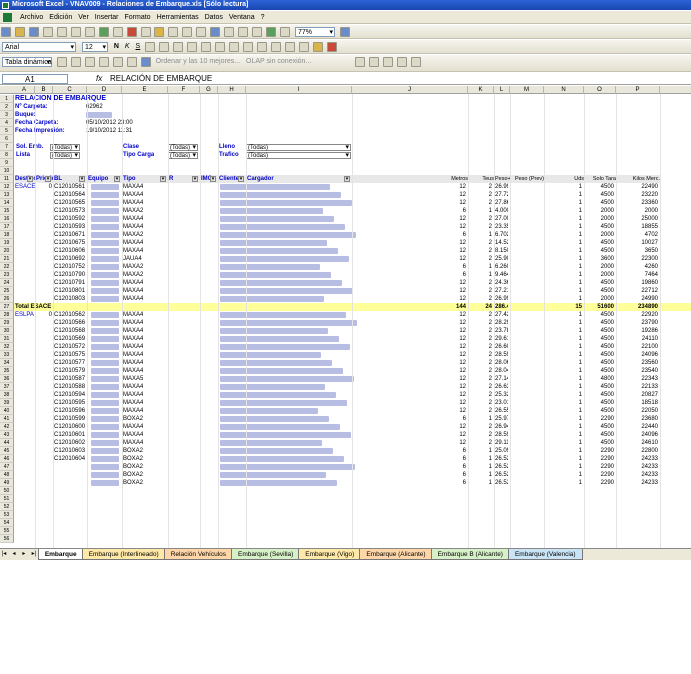  I want to click on pivot-chart-icon, so click(75, 62).